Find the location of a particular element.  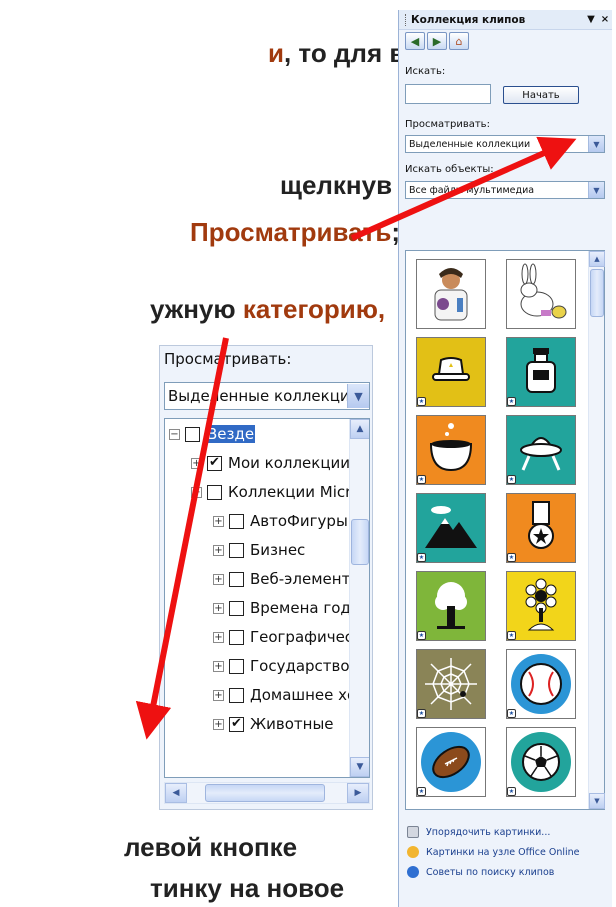

clip-results-scrollbar: ▲ ▼ is located at coordinates (596, 530).